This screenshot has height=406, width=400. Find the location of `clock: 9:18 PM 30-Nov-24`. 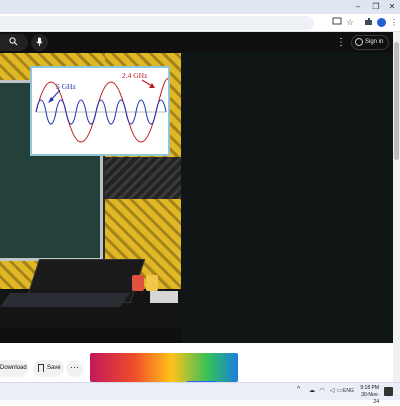

clock: 9:18 PM 30-Nov-24 is located at coordinates (368, 395).